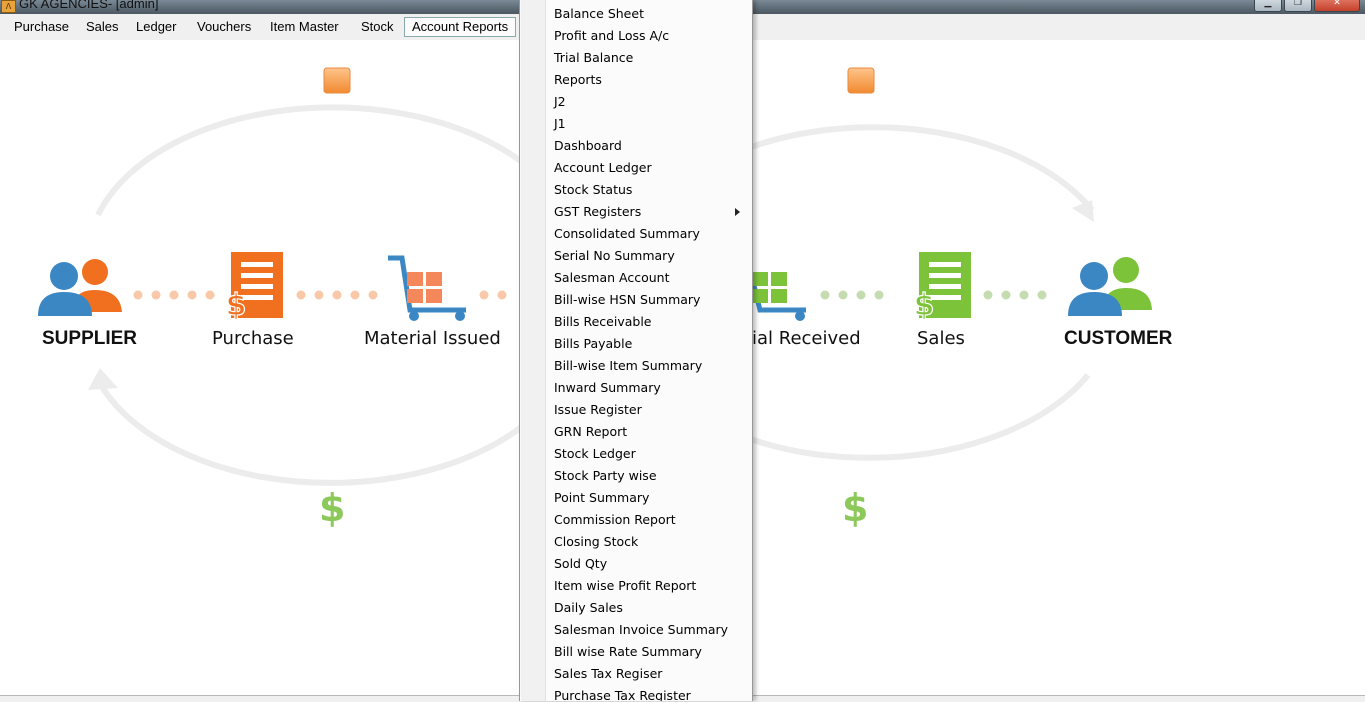 This screenshot has width=1365, height=702. What do you see at coordinates (622, 693) in the screenshot?
I see `menu-item-purchase-tax-register: Purchase Tax Register` at bounding box center [622, 693].